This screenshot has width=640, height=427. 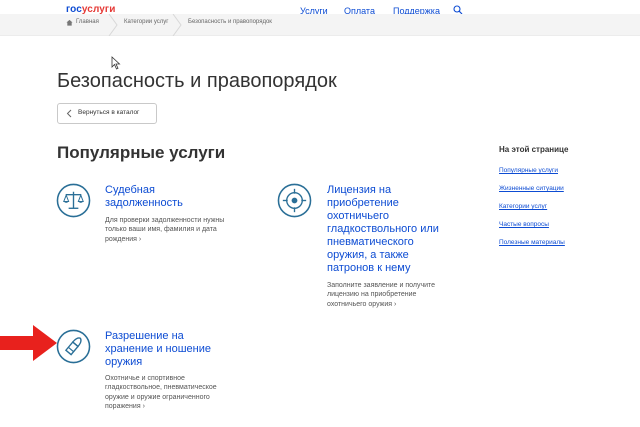 I want to click on mouse-cursor-icon, so click(x=116, y=63).